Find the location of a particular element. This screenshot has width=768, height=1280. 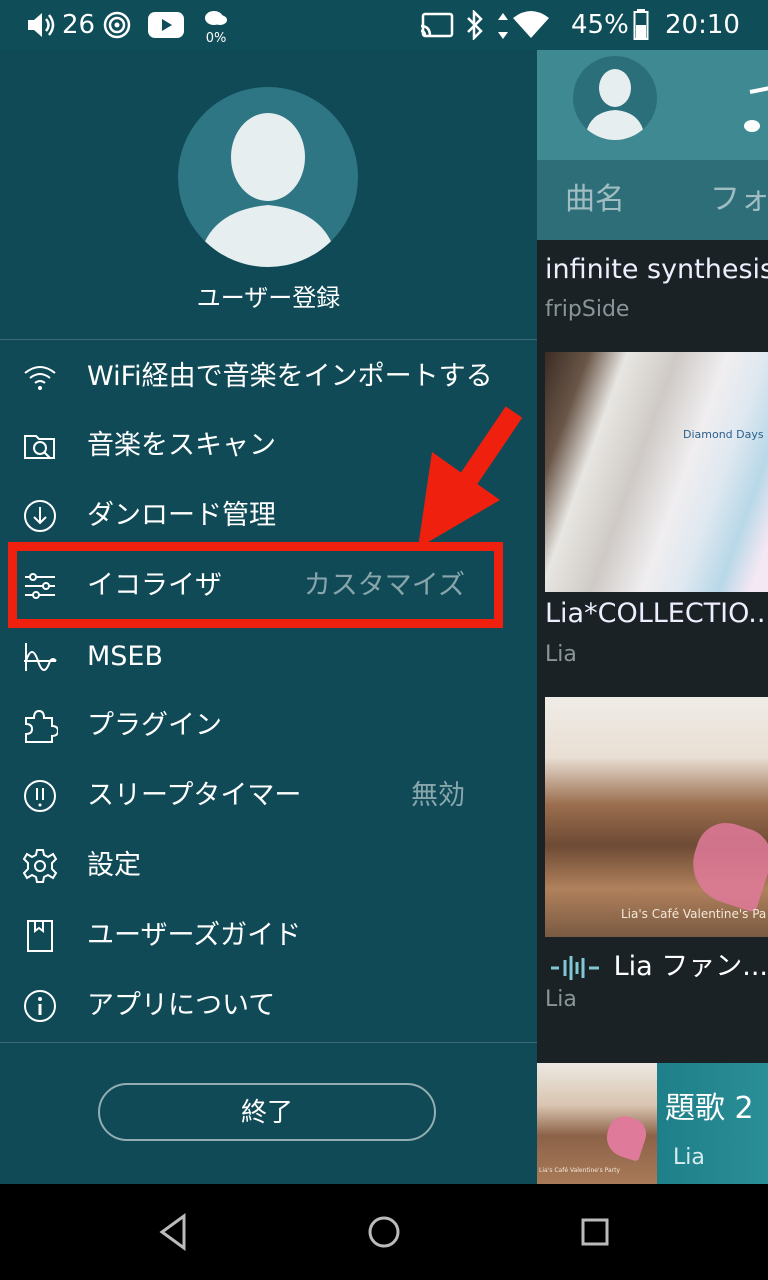

menu-item-label: ダンロード管理 is located at coordinates (181, 515).